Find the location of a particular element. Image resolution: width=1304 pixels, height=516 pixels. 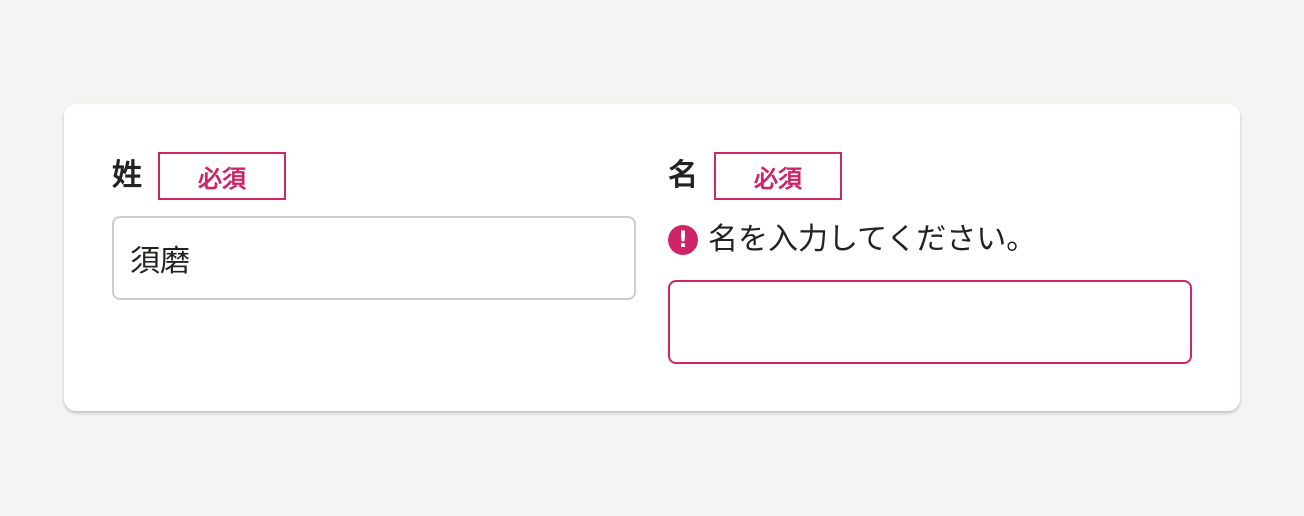

last-name-required-badge: 必須 is located at coordinates (222, 176).